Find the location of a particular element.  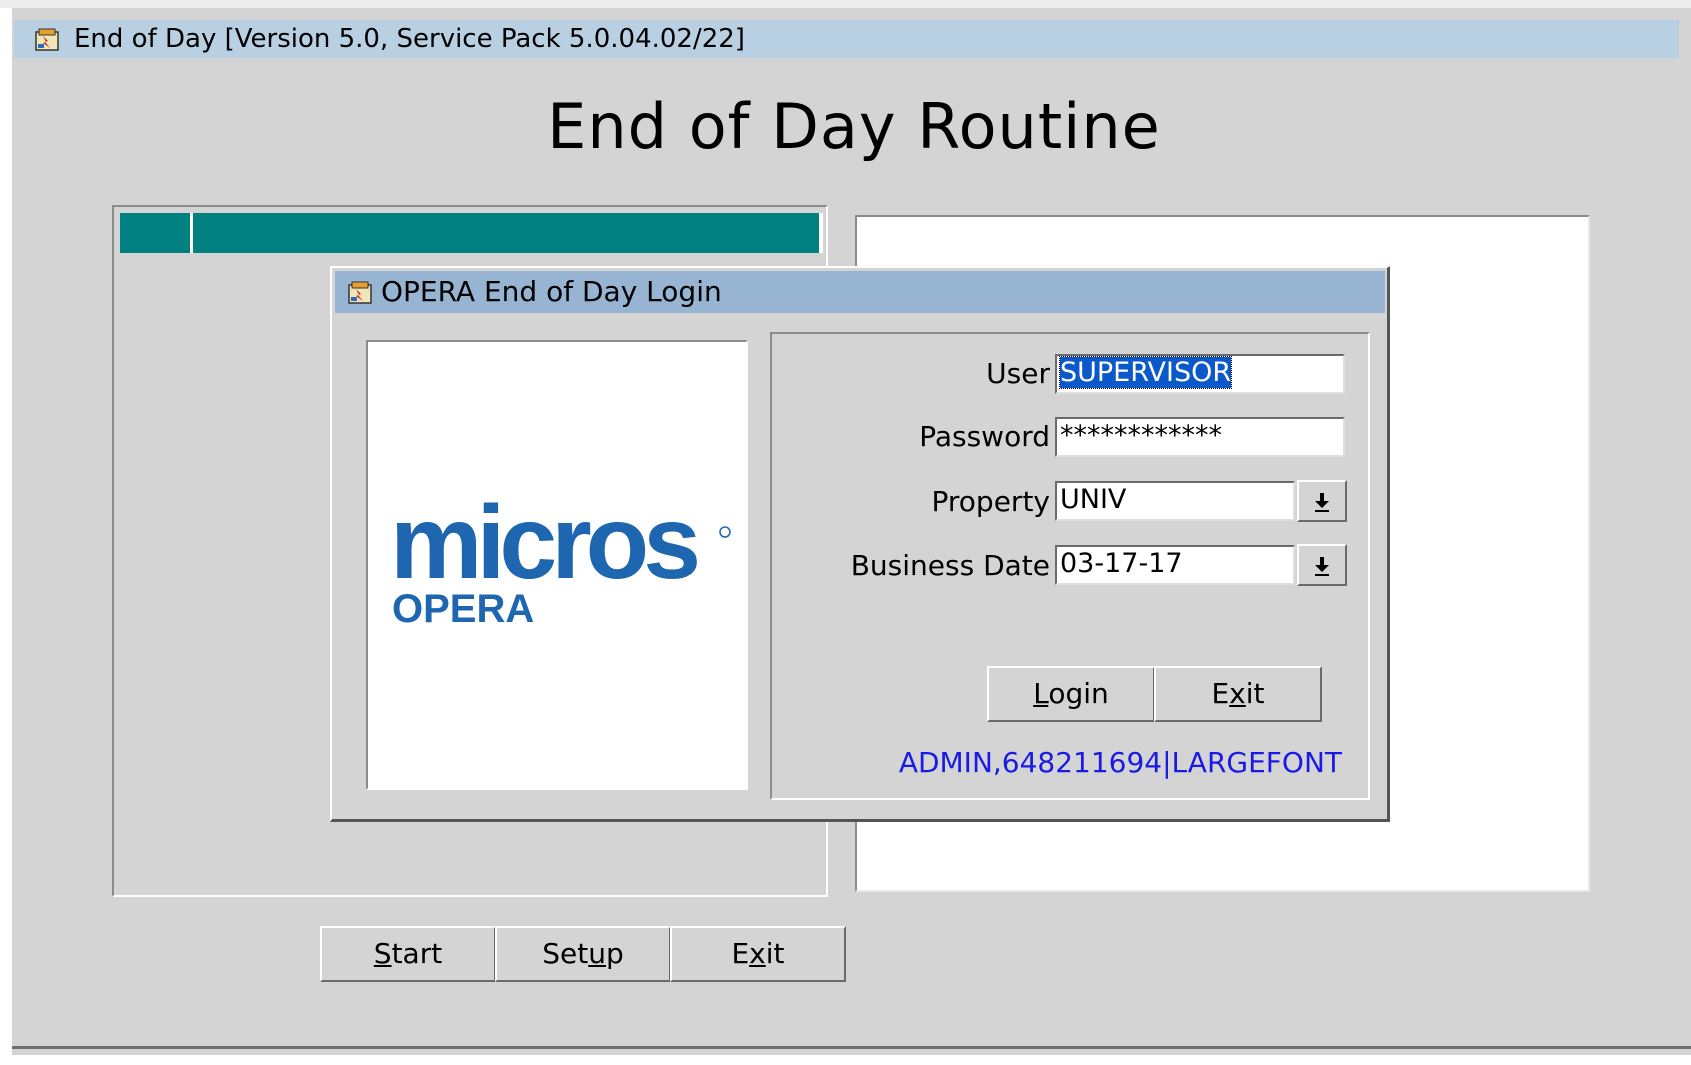

logo-product: OPERA is located at coordinates (463, 609).